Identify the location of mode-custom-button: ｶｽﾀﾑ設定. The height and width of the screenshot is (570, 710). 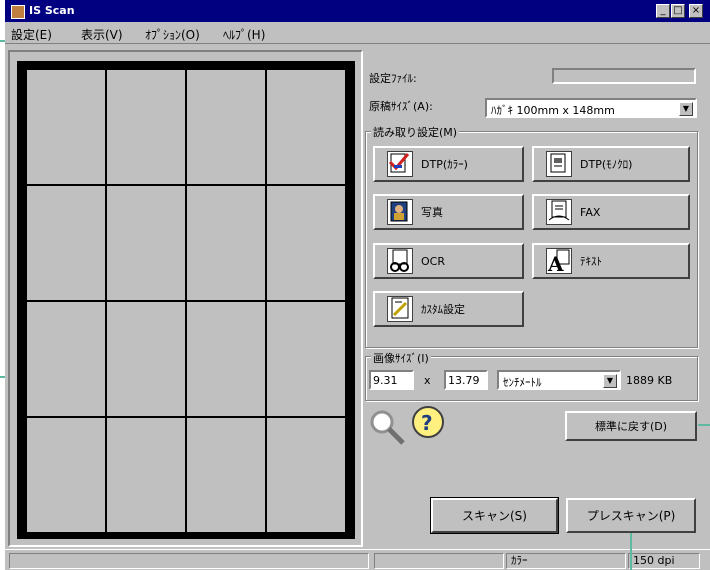
(448, 309).